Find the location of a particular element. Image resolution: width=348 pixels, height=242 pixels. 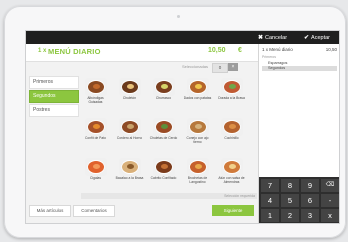

dish-item: Dados con patatas is located at coordinates (197, 93).